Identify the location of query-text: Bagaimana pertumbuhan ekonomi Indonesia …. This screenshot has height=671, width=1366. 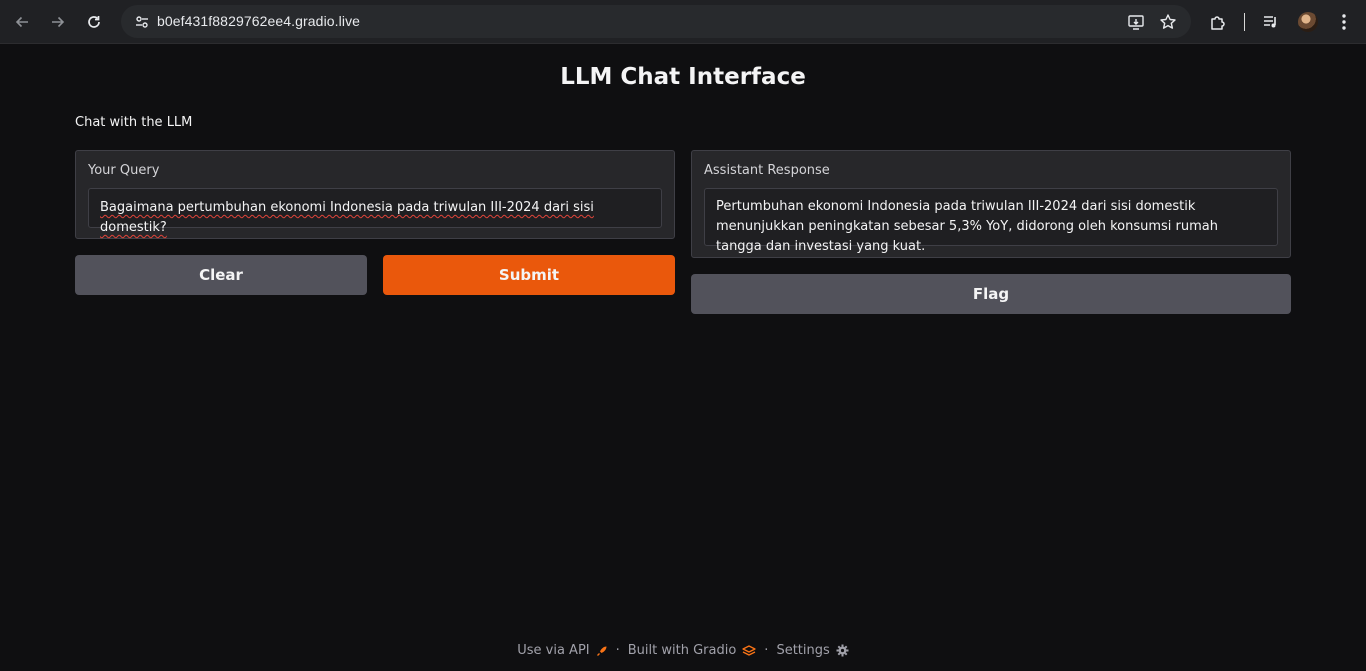
(347, 217).